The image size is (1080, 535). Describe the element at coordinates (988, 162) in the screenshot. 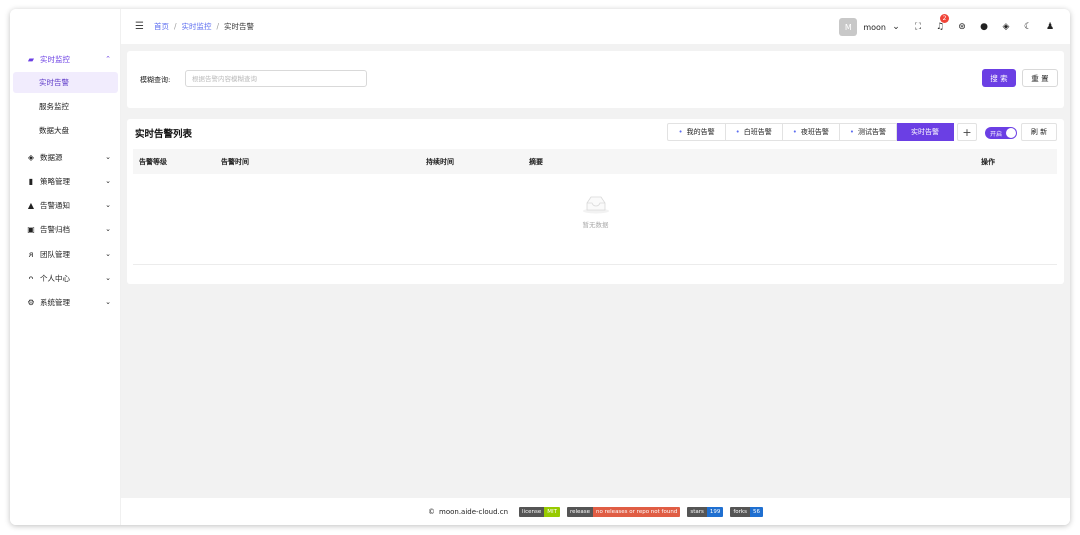

I see `column-header-actions: 操作` at that location.